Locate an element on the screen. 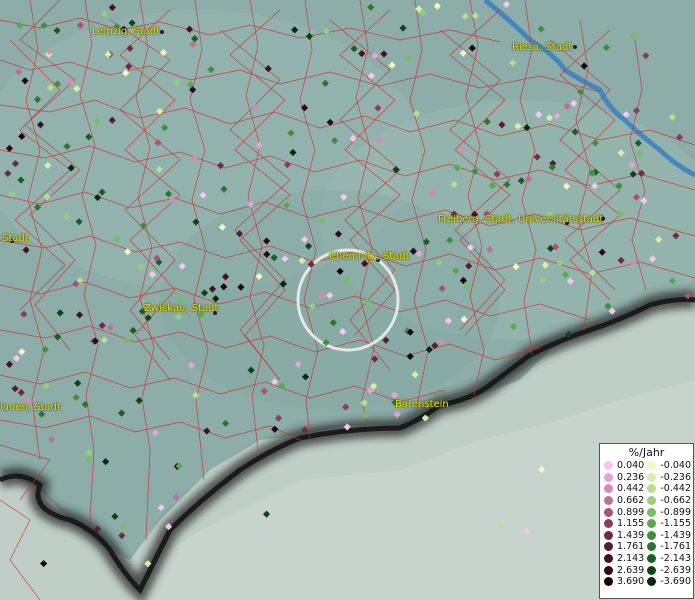  legend-entry: 2.639 is located at coordinates (625, 570).